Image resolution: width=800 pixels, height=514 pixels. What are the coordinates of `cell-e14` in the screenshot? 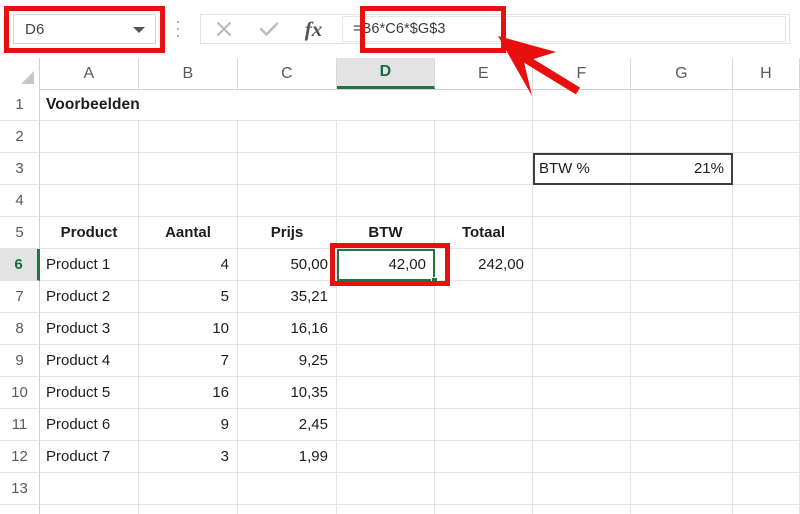 It's located at (484, 509).